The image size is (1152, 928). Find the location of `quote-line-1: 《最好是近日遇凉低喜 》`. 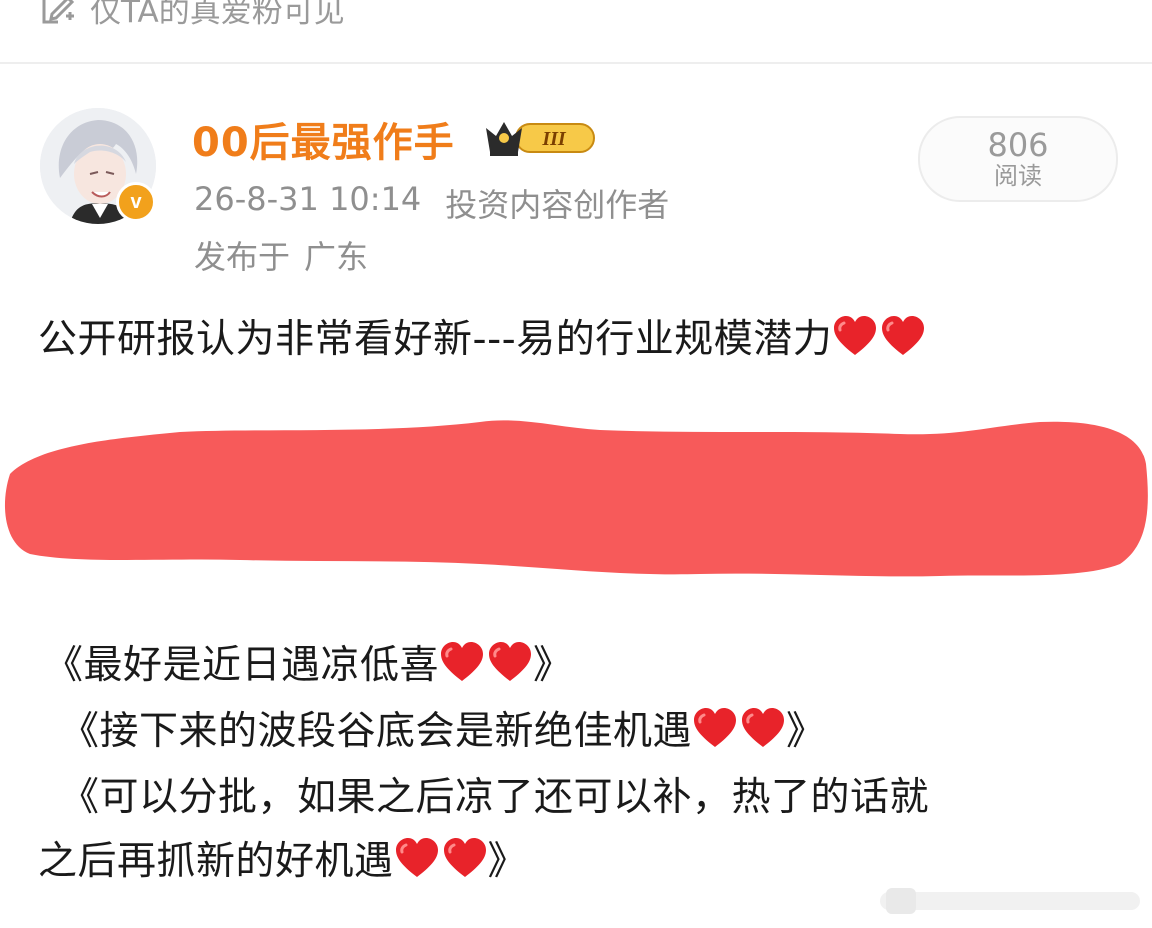

quote-line-1: 《最好是近日遇凉低喜 》 is located at coordinates (308, 662).